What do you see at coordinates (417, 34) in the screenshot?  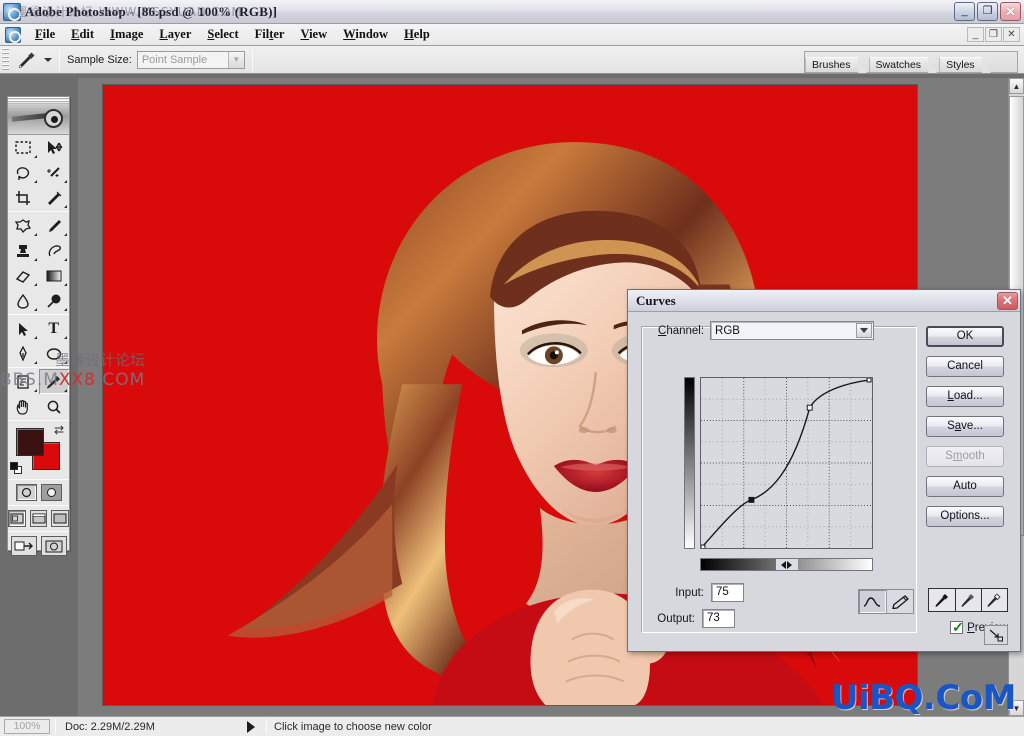 I see `menu-help: Help` at bounding box center [417, 34].